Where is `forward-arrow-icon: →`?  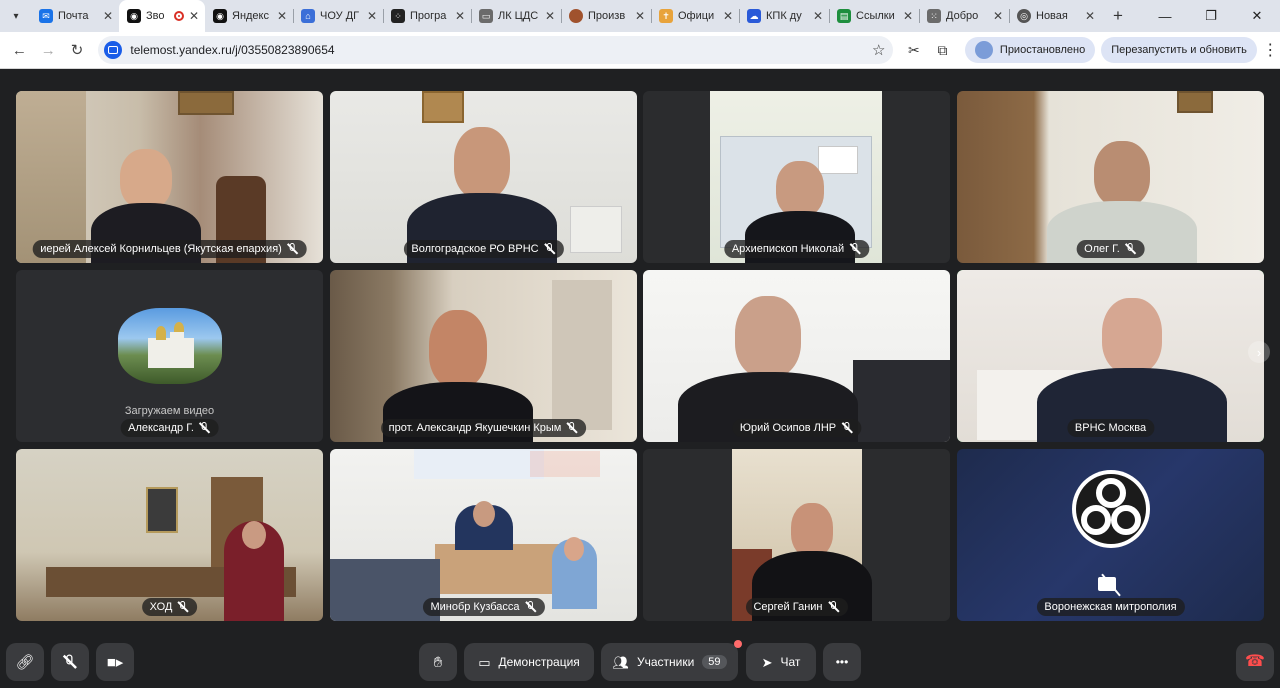 forward-arrow-icon: → is located at coordinates (48, 50).